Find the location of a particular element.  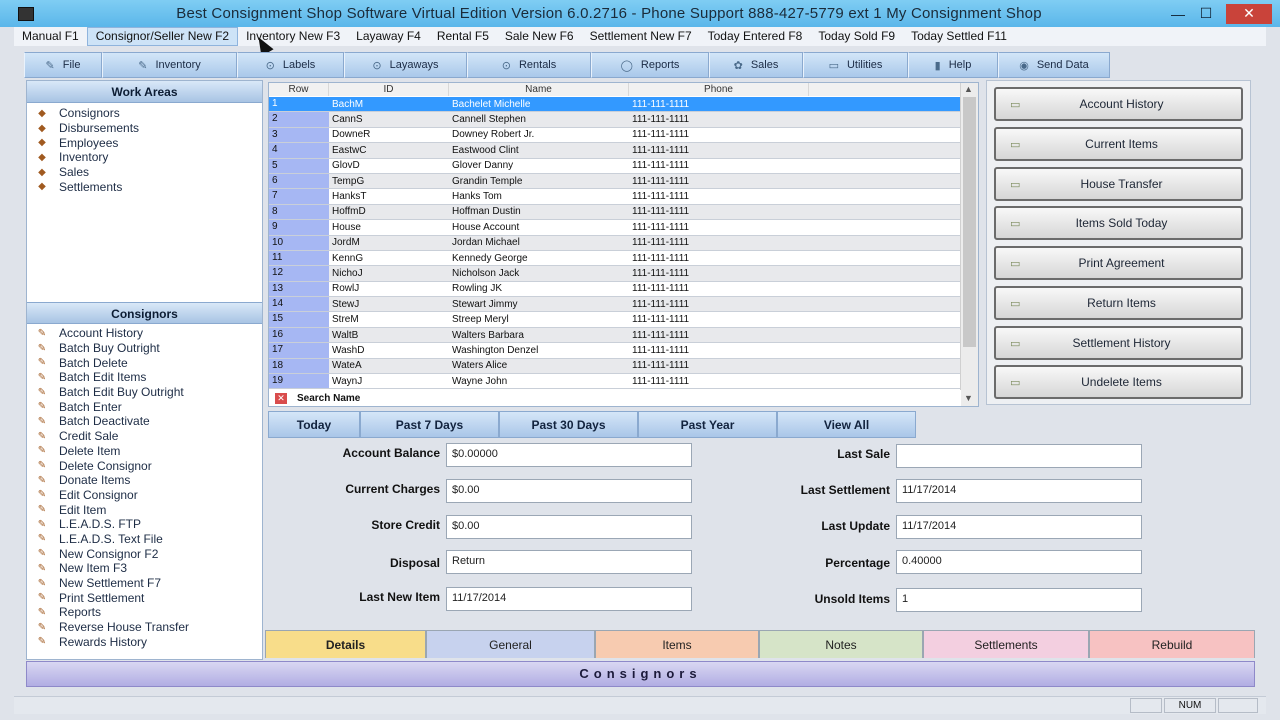

table-row: 9 House House Account 111-111-1111 is located at coordinates (615, 228).